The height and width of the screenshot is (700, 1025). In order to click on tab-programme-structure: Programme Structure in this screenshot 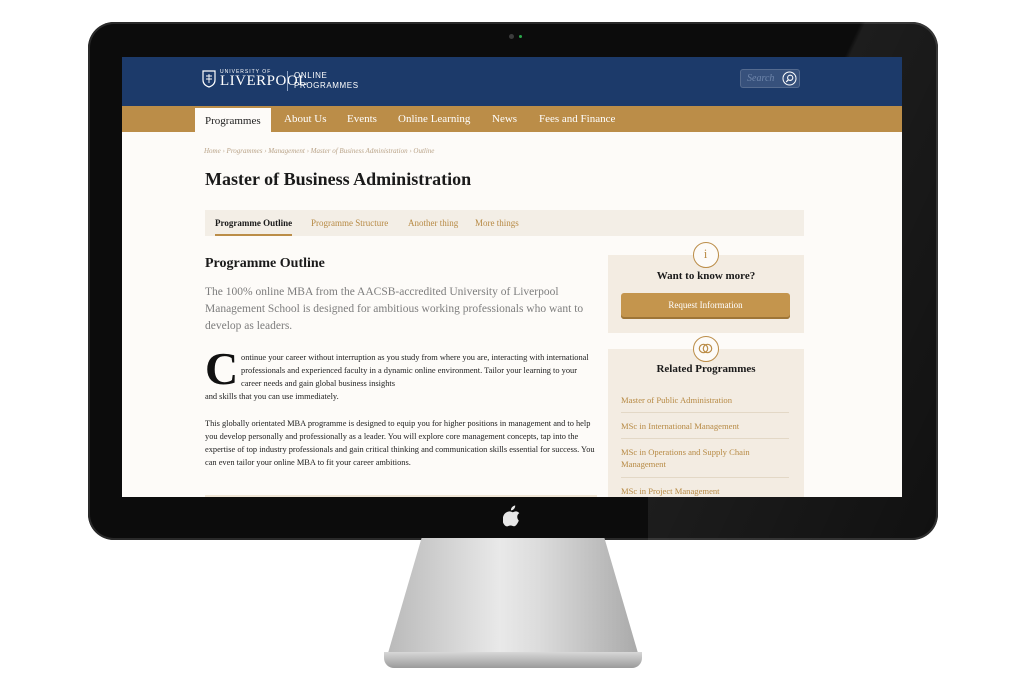, I will do `click(349, 223)`.